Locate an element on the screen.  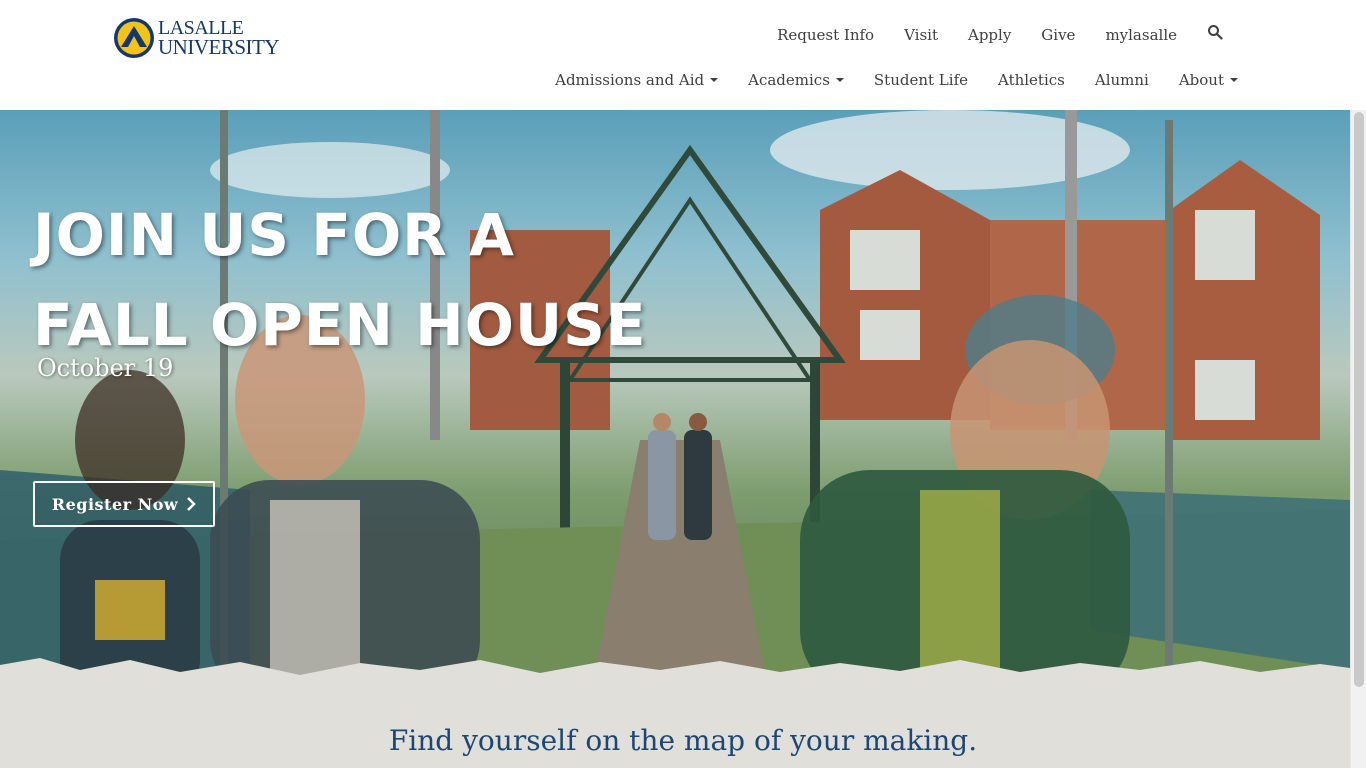
nav-admissions-and-aid: Admissions and Aid is located at coordinates (637, 80).